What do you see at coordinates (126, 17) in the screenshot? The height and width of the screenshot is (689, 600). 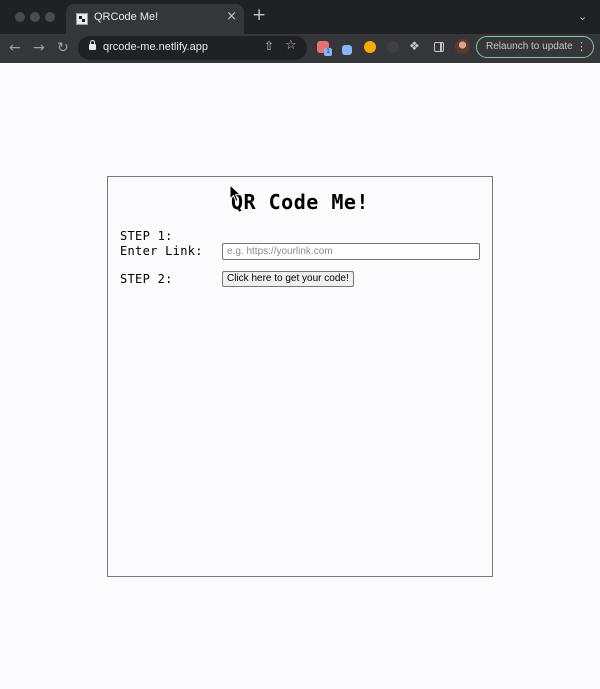 I see `tab-title: QRCode Me!` at bounding box center [126, 17].